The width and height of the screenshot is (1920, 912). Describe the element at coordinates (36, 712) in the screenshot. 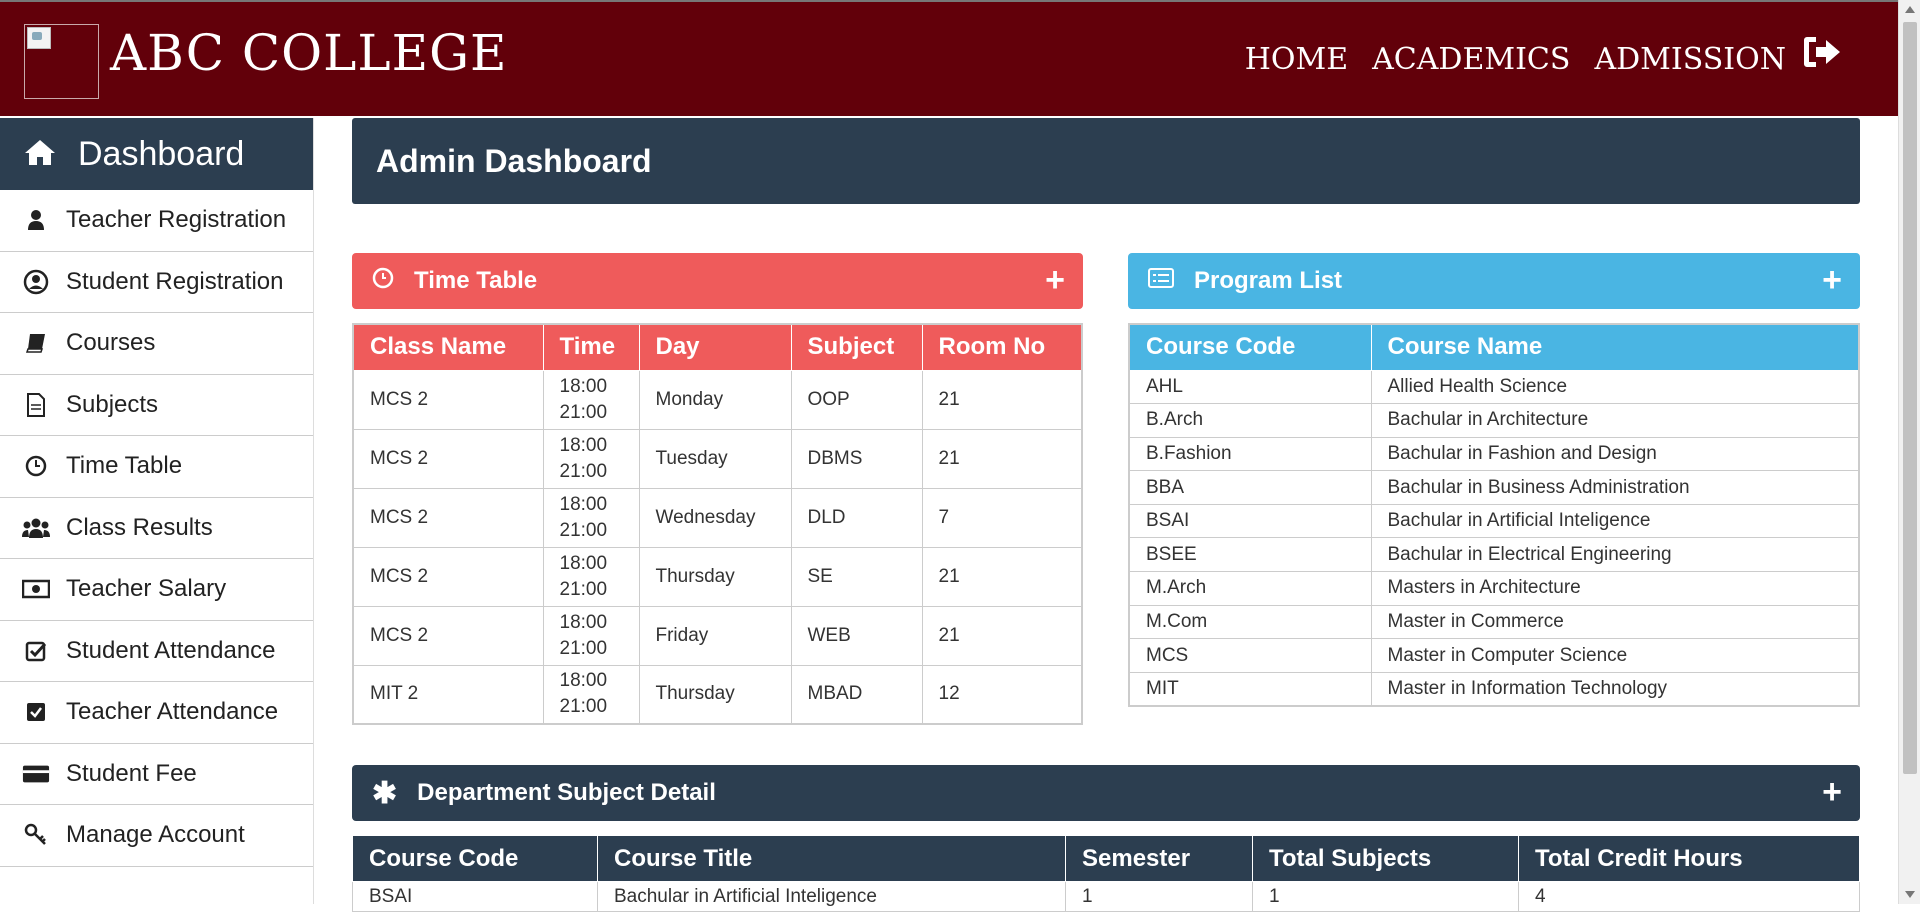

I see `check-square-icon` at that location.